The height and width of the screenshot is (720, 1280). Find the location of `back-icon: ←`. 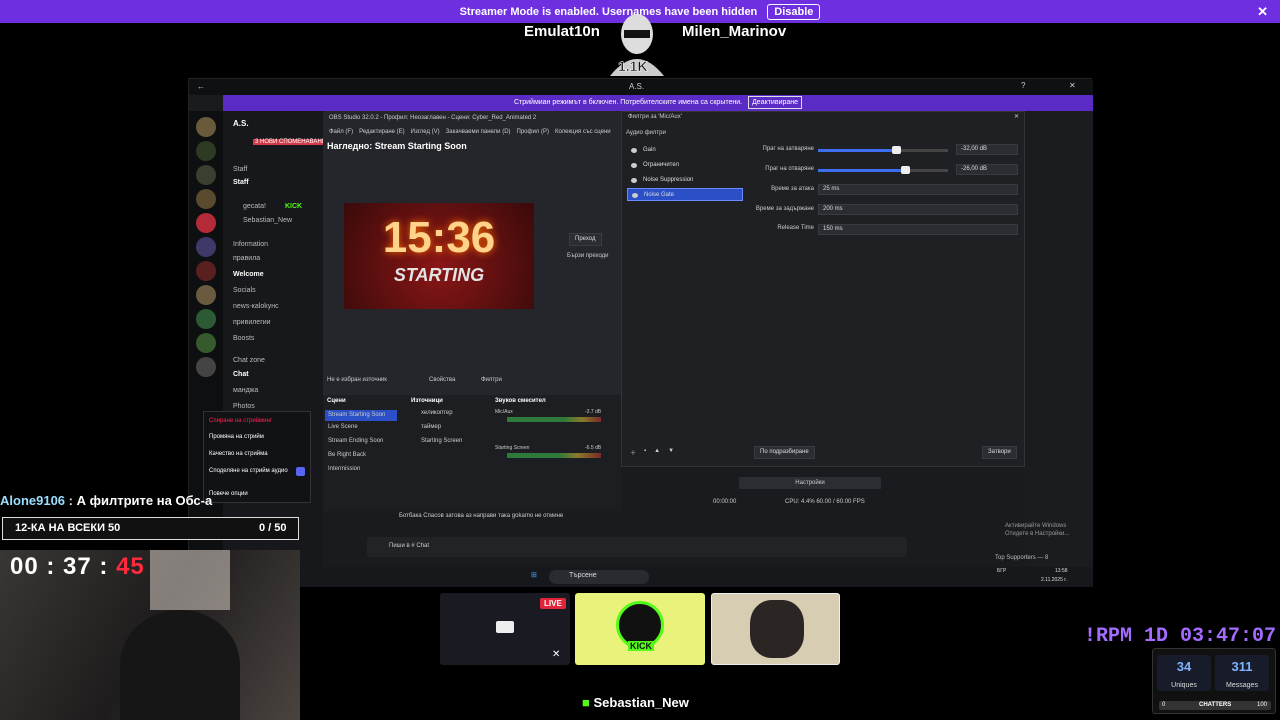

back-icon: ← is located at coordinates (201, 86).